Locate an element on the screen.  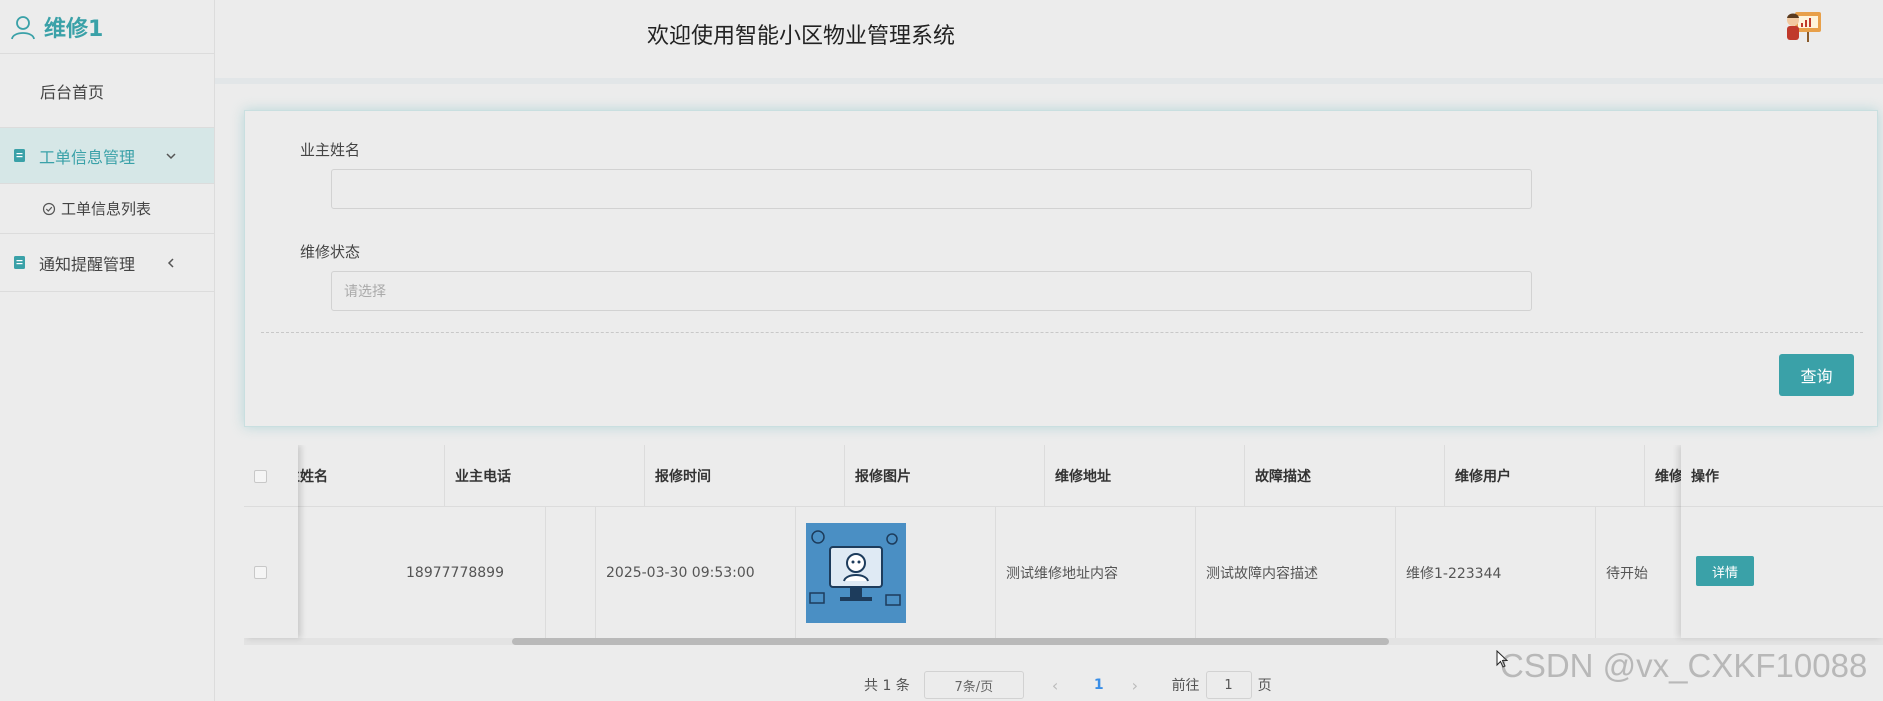
cell-fault: 测试故障内容描述 is located at coordinates (1296, 572).